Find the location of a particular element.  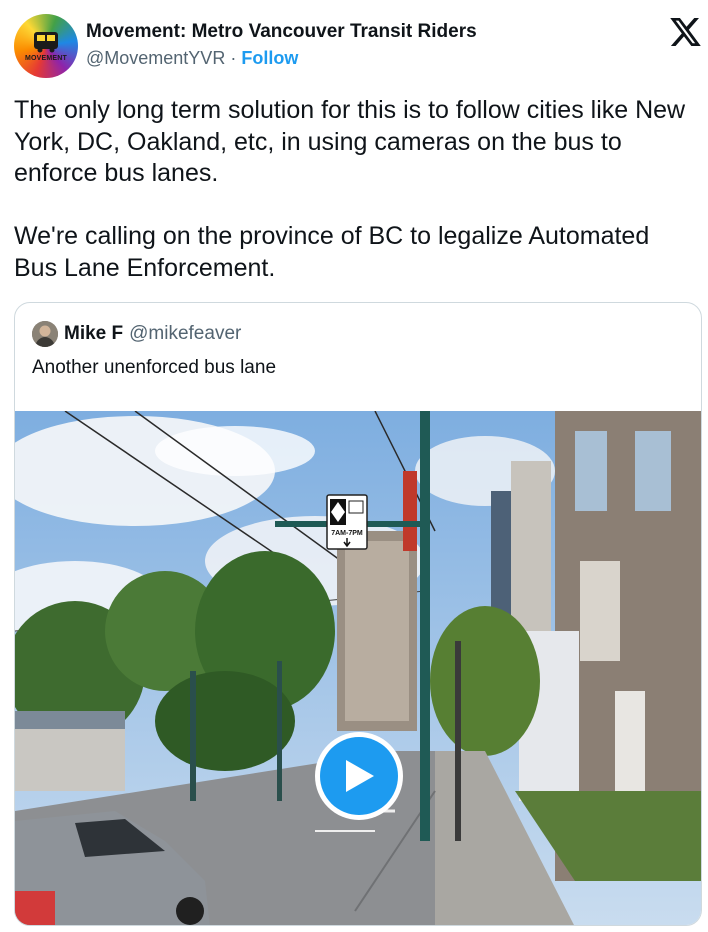

quoted-post-text: Another unenforced bus lane is located at coordinates (154, 367).